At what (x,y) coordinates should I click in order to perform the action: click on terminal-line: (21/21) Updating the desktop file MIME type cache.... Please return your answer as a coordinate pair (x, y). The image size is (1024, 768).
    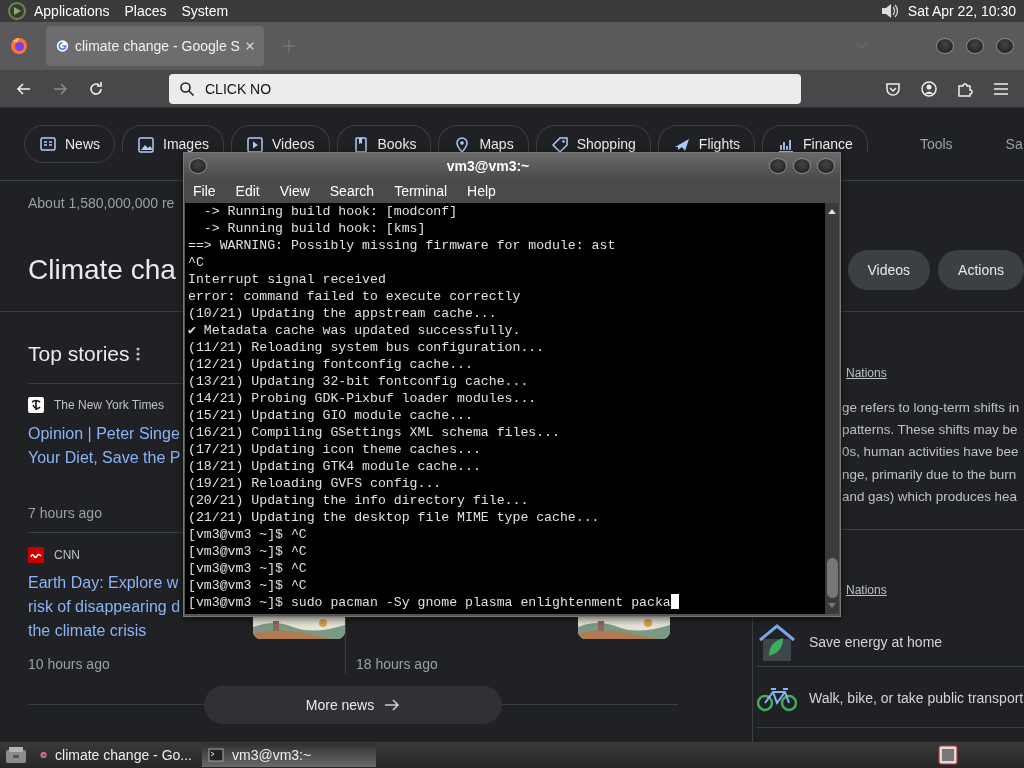
    Looking at the image, I should click on (394, 517).